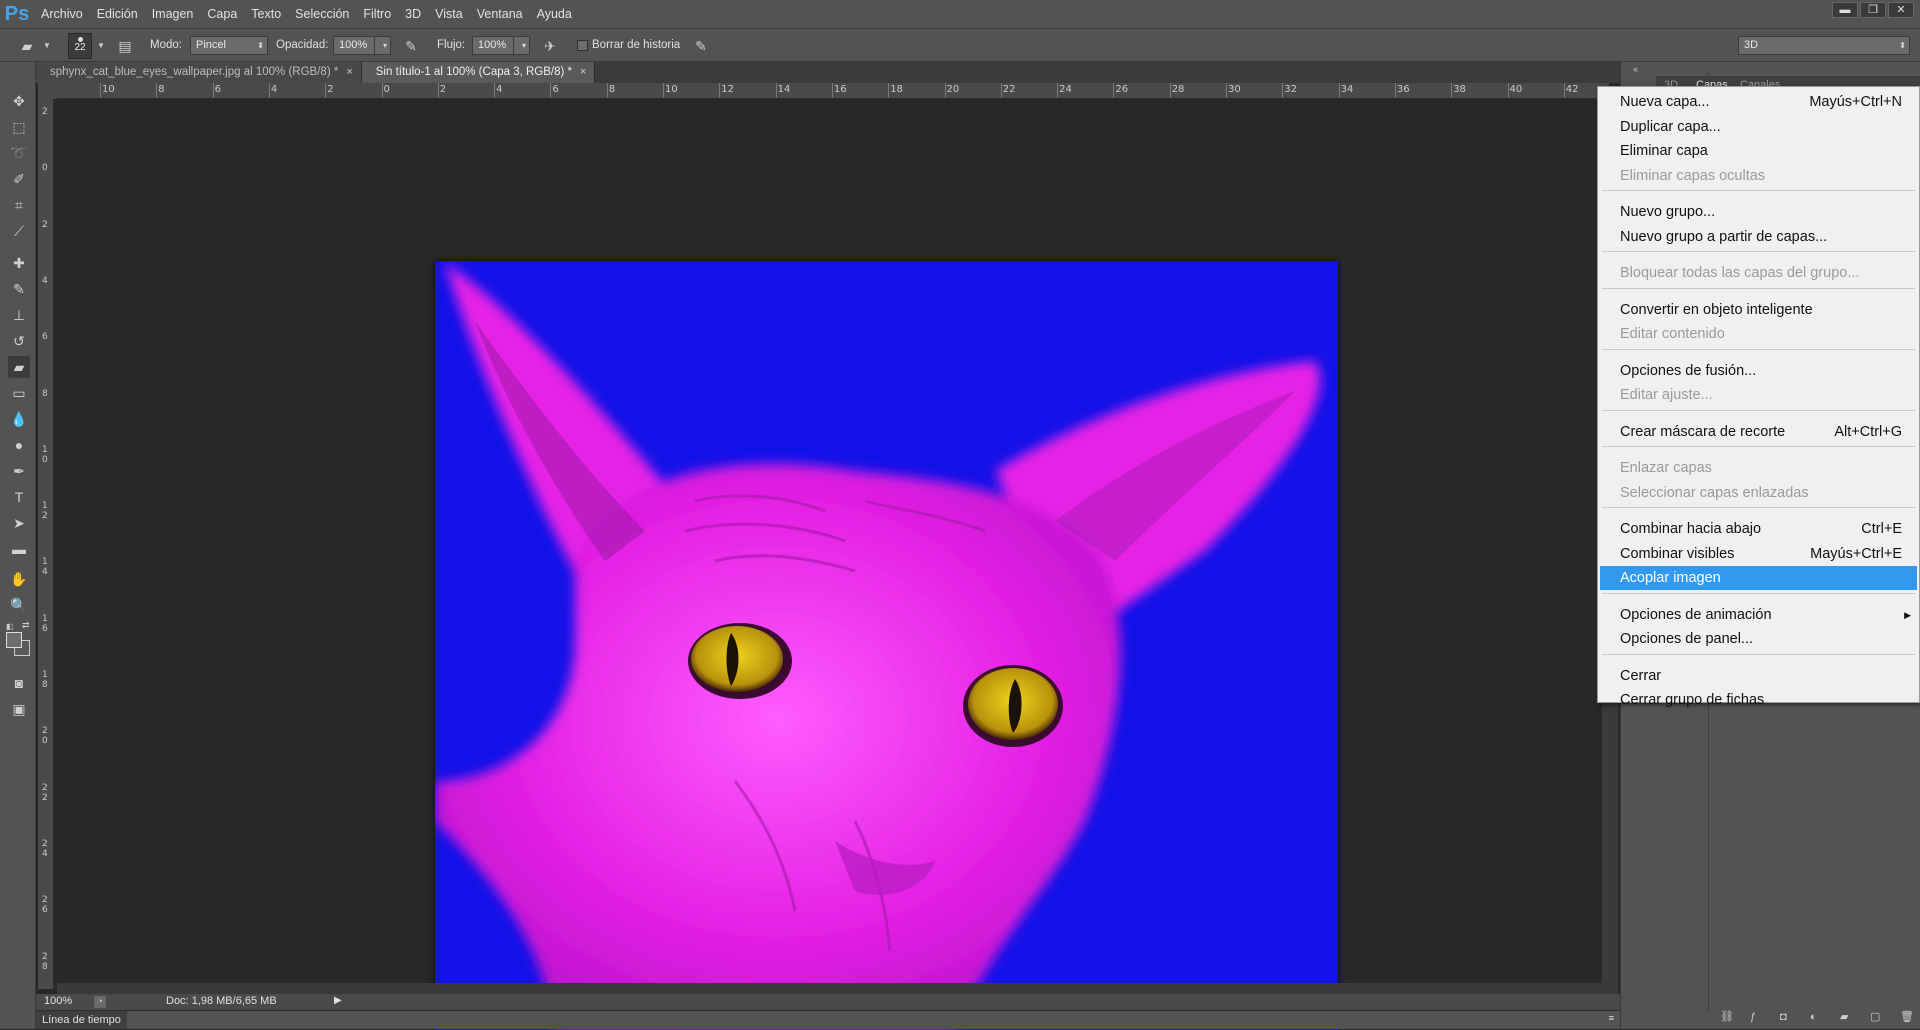  I want to click on path-selection-tool-icon: ➤, so click(19, 523).